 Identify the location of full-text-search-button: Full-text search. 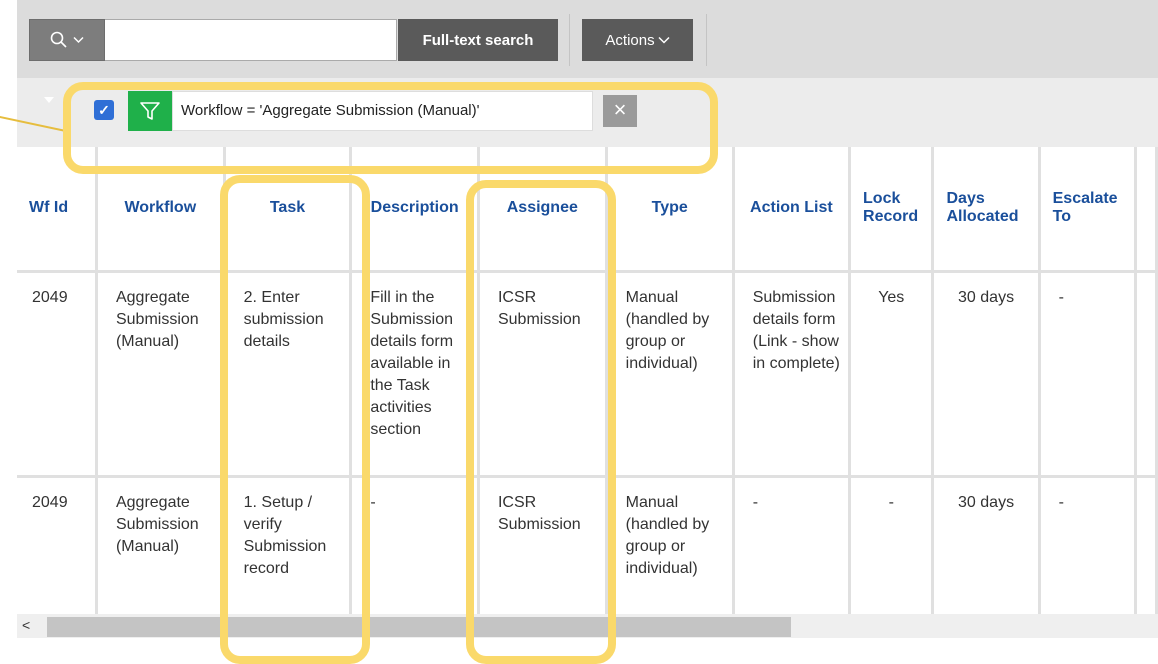
(478, 40).